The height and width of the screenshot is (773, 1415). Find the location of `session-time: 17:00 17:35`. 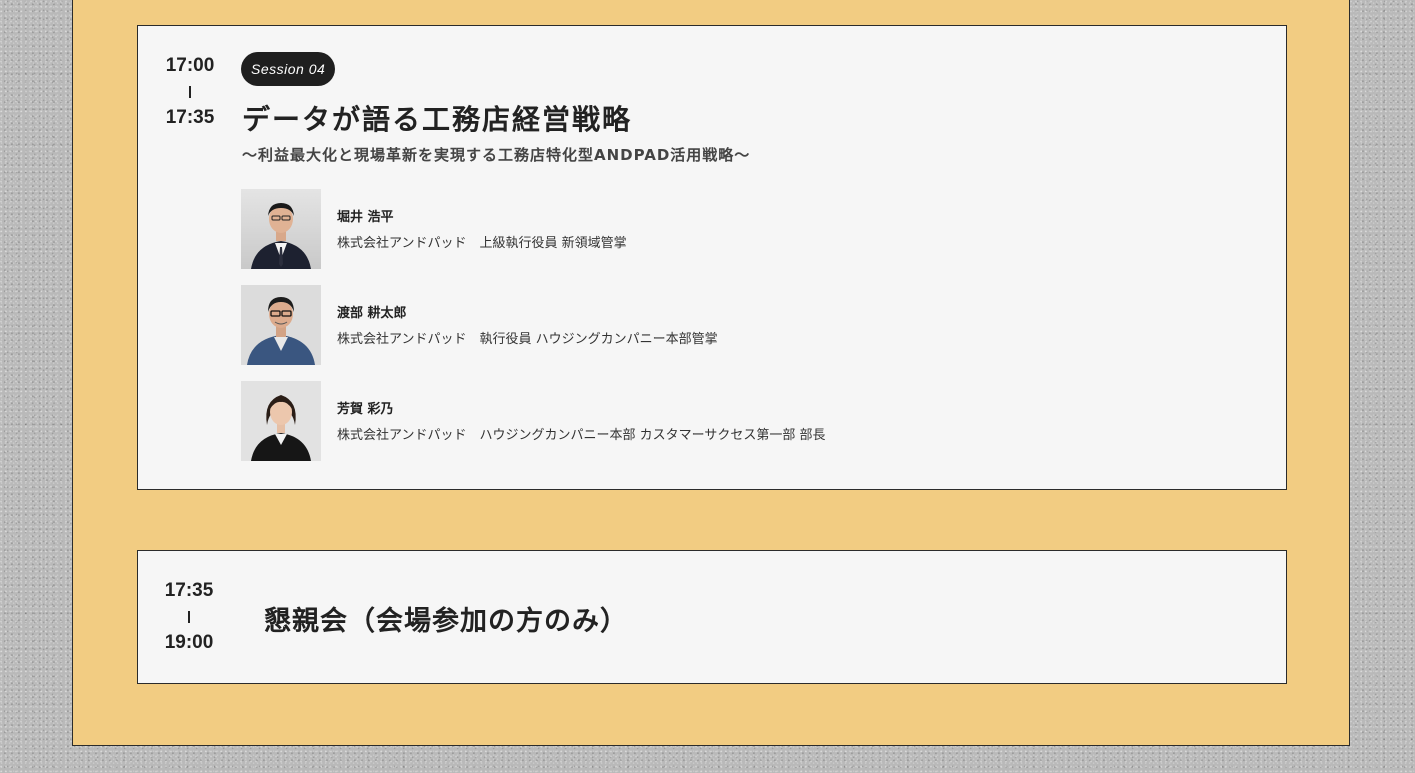

session-time: 17:00 17:35 is located at coordinates (190, 92).